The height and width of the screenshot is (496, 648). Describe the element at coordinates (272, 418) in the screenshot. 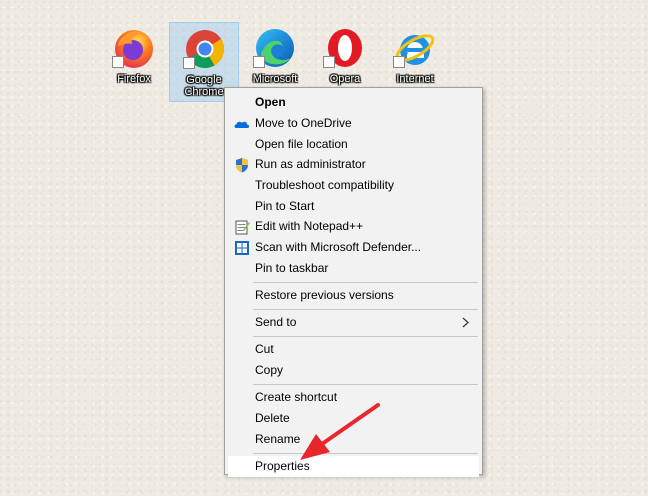

I see `menu-item-label: Delete` at that location.